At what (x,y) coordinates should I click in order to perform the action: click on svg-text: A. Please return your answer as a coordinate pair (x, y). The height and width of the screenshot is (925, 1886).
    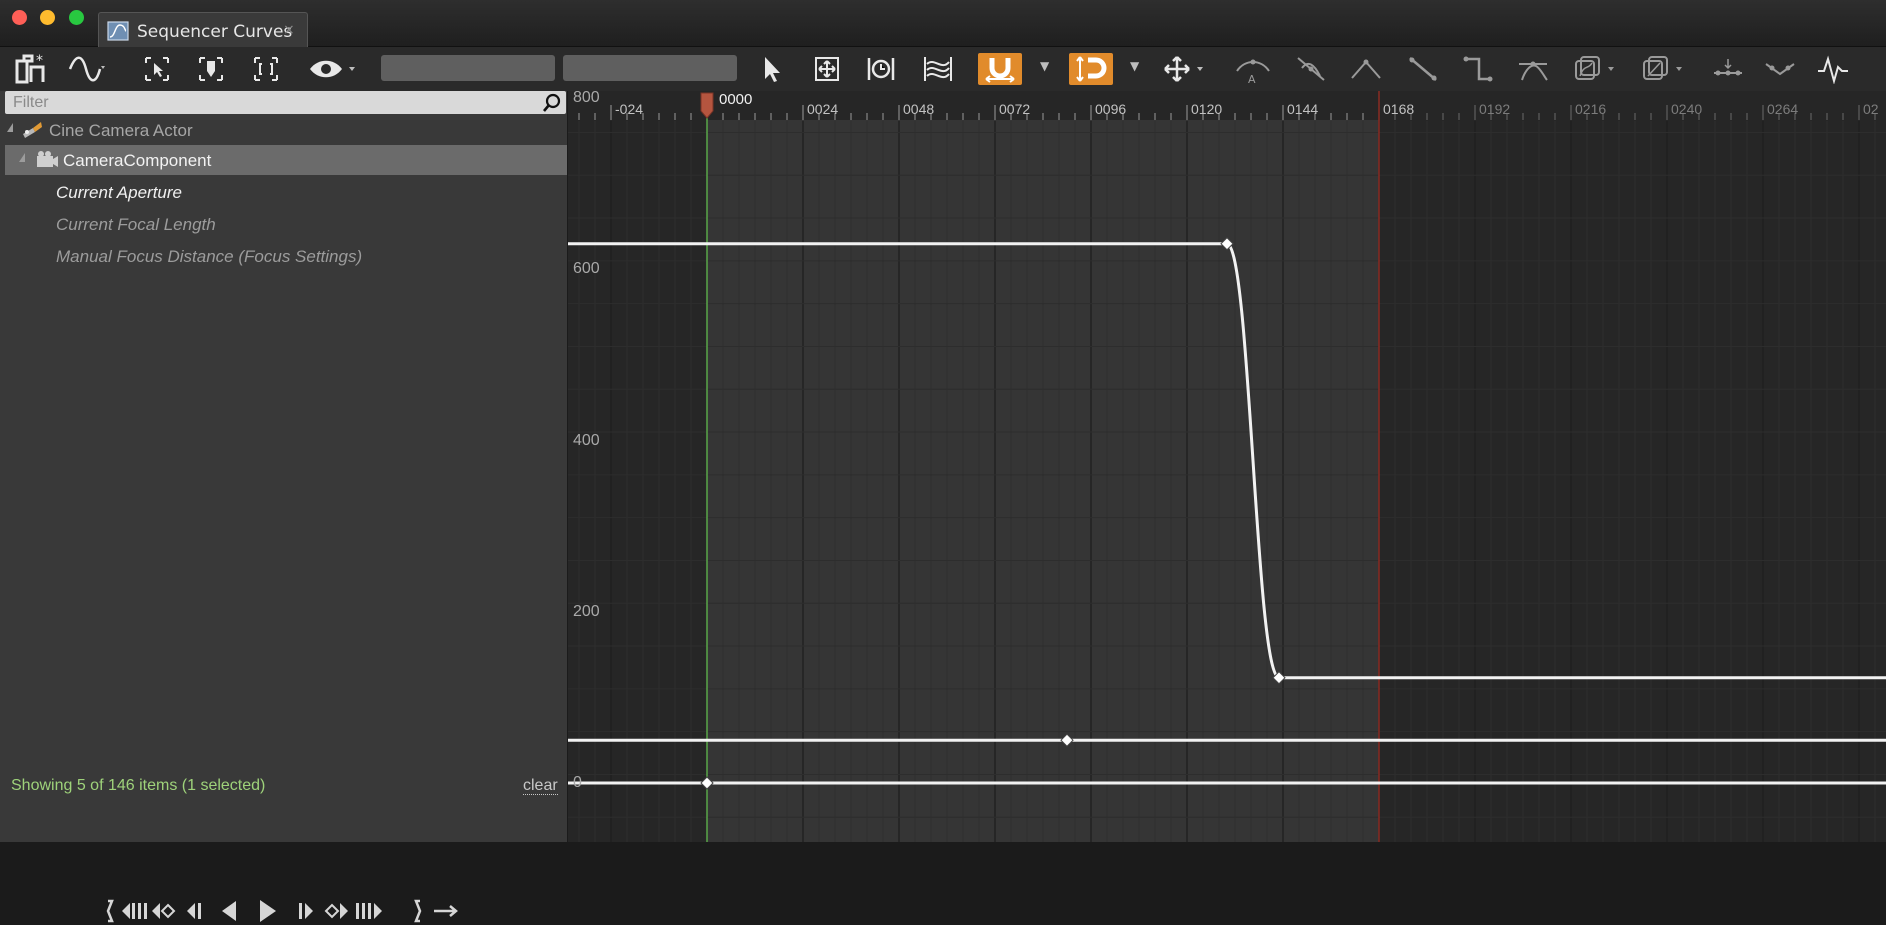
    Looking at the image, I should click on (1252, 79).